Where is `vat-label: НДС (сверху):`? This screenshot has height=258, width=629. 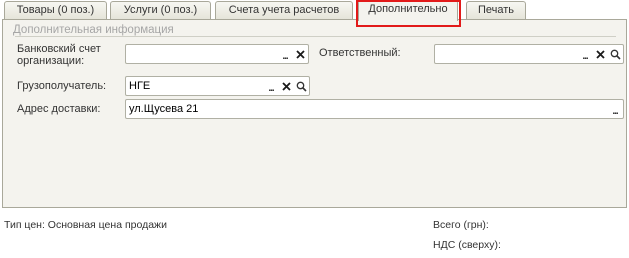 vat-label: НДС (сверху): is located at coordinates (467, 245).